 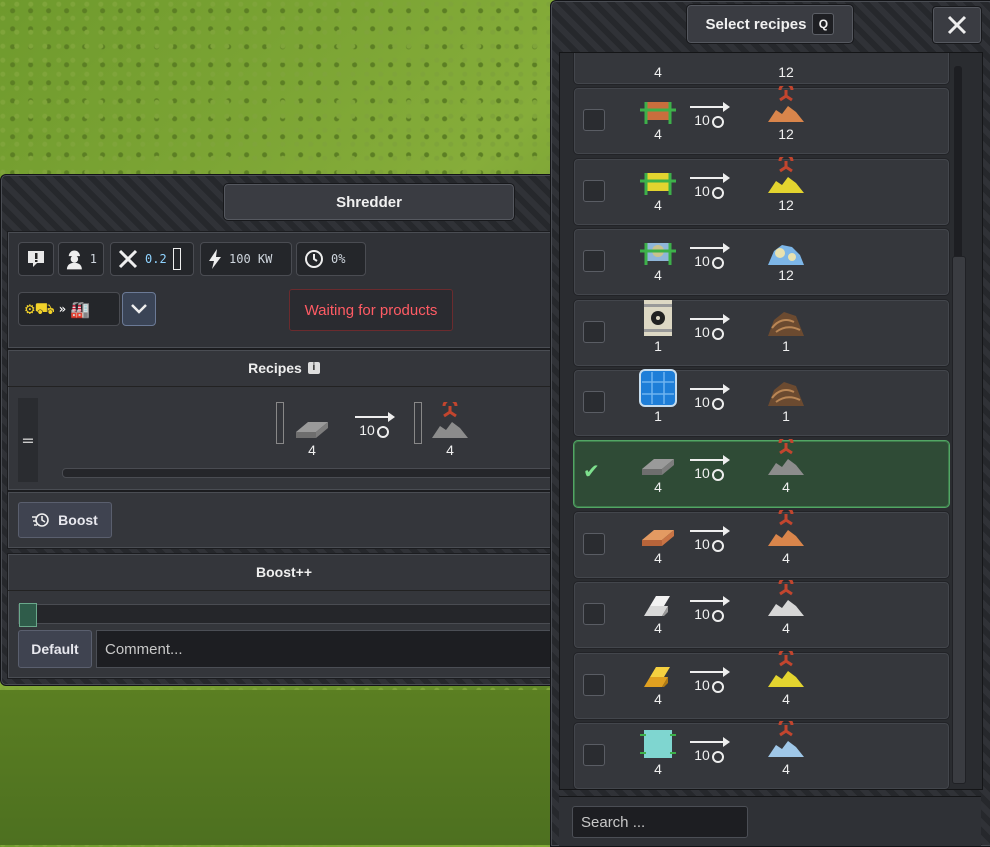 I want to click on recipe-selector-title: Select recipes Q, so click(x=770, y=24).